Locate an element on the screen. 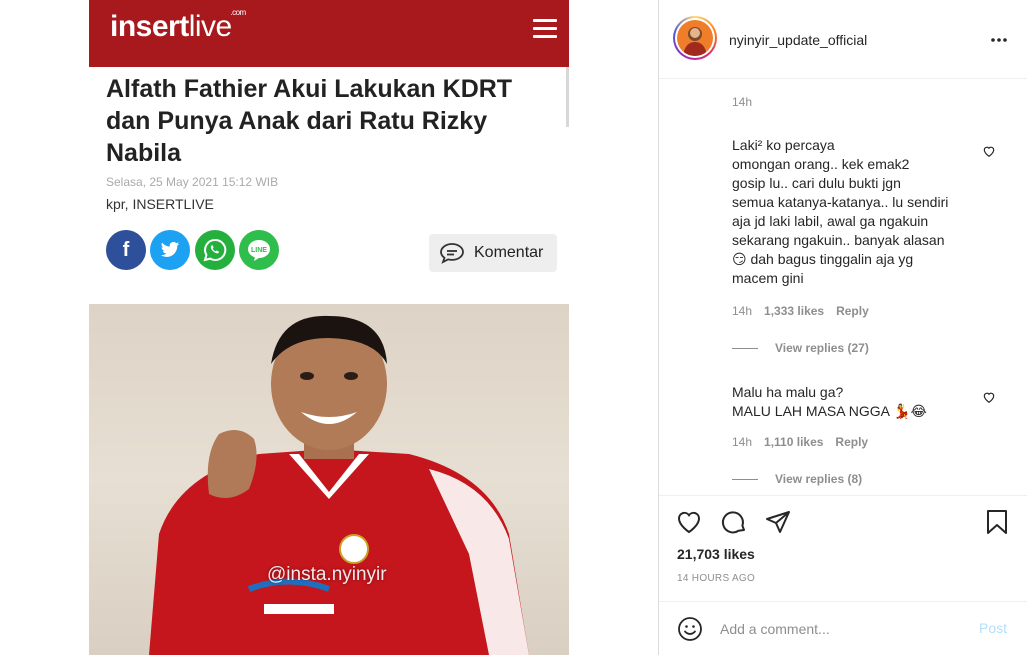 This screenshot has height=655, width=1027. hamburger-menu-icon is located at coordinates (545, 29).